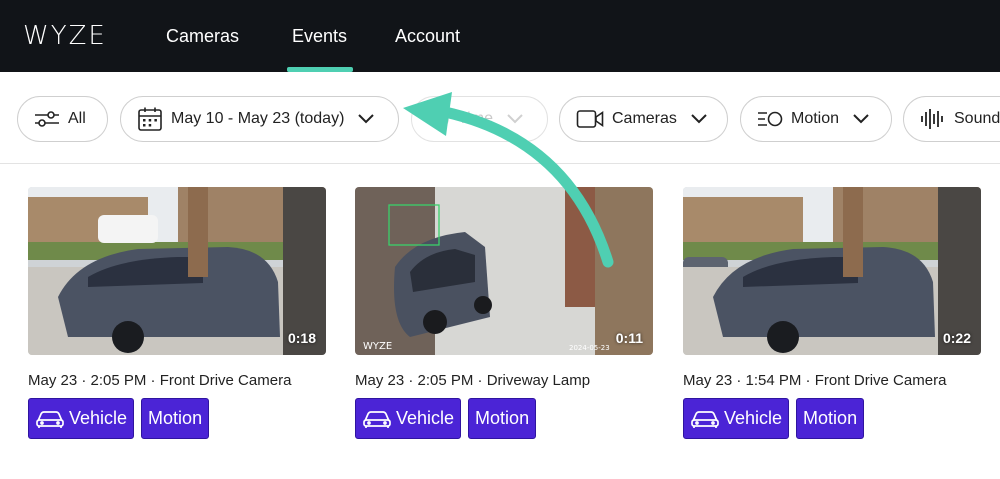 Image resolution: width=1000 pixels, height=479 pixels. What do you see at coordinates (427, 36) in the screenshot?
I see `nav-account: Account` at bounding box center [427, 36].